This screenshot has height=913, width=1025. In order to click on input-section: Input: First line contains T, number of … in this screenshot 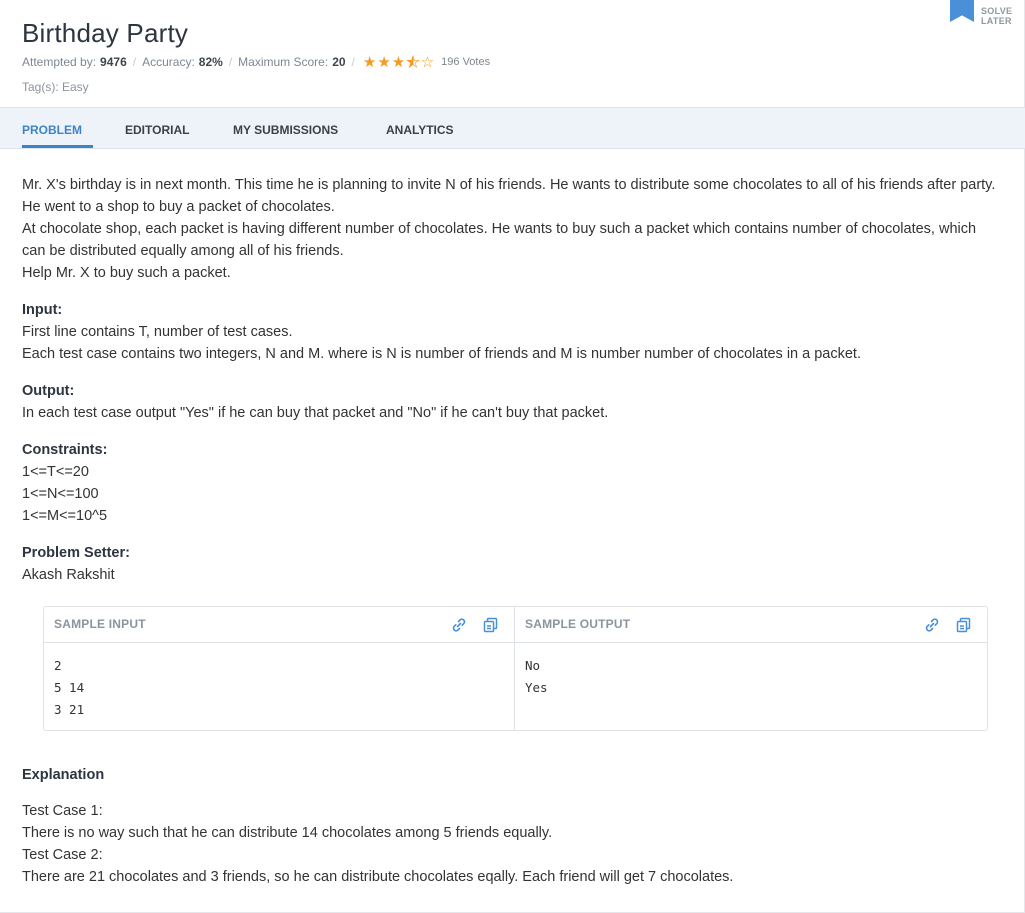, I will do `click(512, 332)`.